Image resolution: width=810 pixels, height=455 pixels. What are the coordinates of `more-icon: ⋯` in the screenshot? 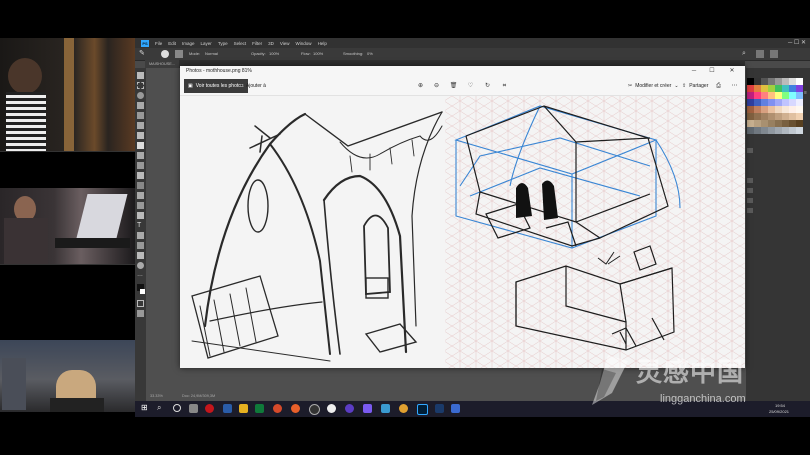 It's located at (734, 86).